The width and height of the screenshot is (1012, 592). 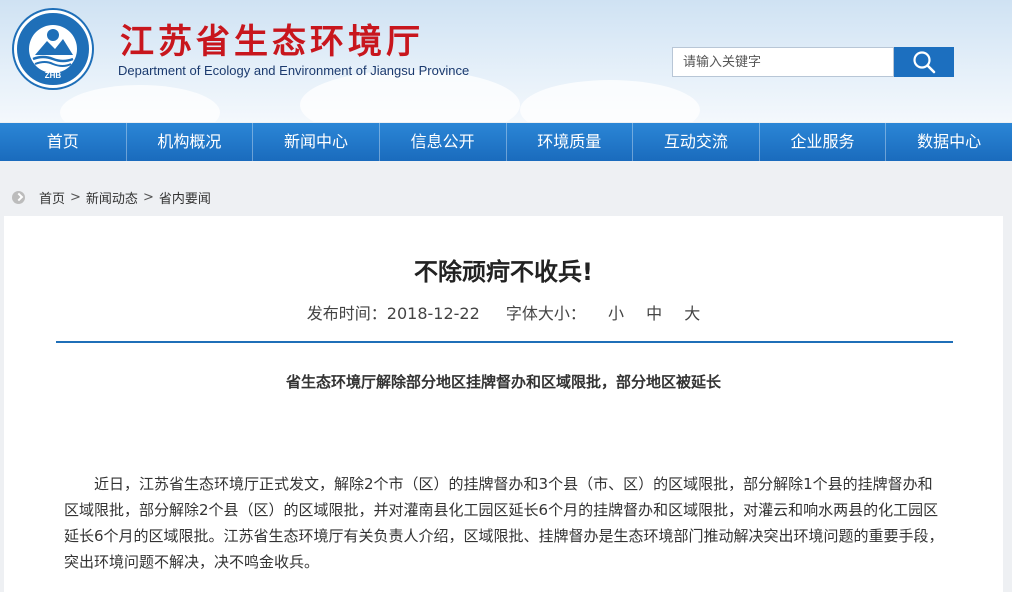 I want to click on search-icon, so click(x=924, y=62).